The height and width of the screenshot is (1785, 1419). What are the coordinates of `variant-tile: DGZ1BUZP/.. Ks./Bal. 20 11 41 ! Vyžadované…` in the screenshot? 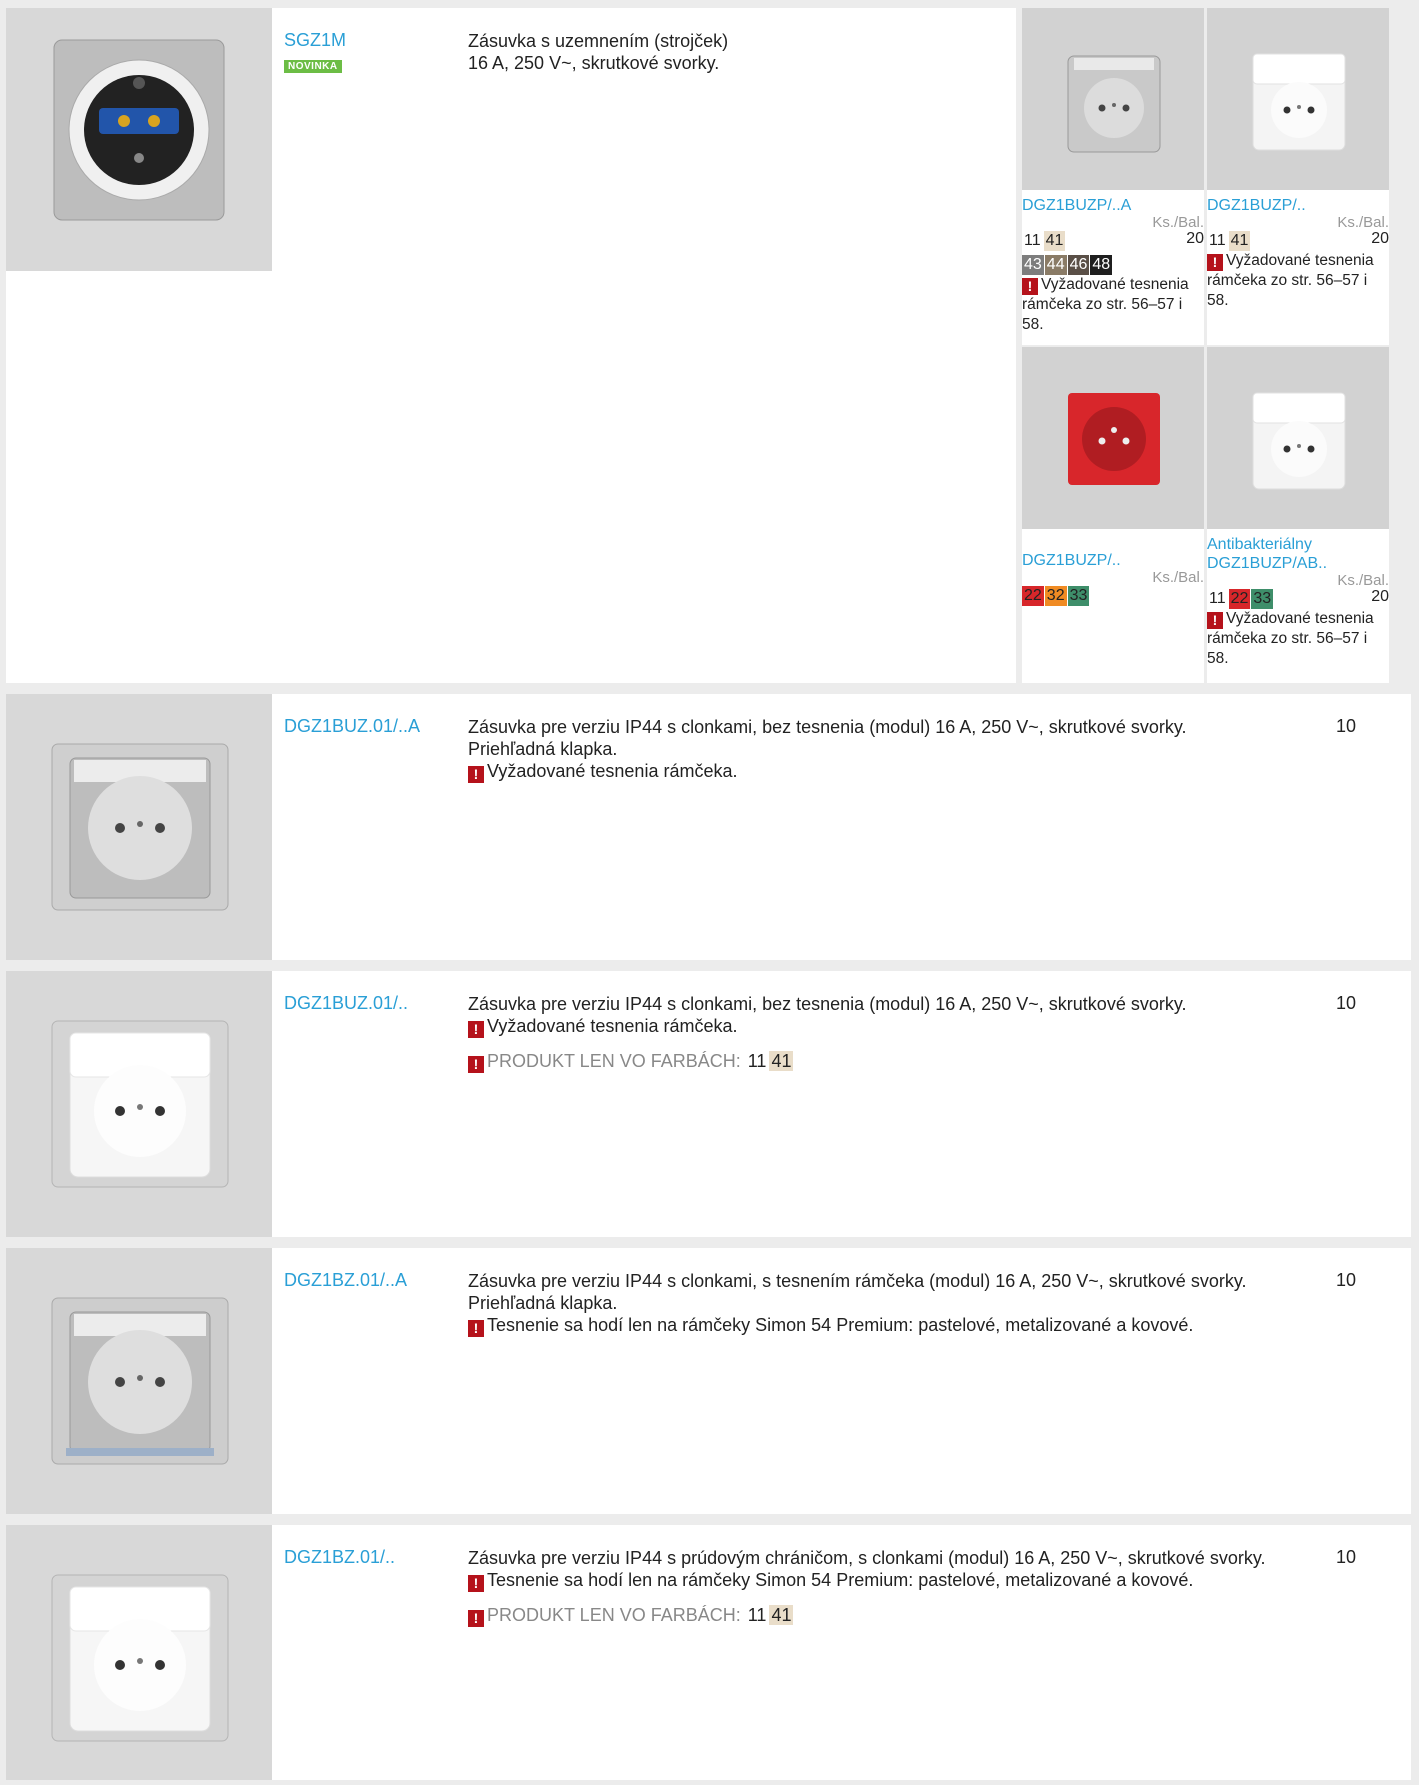 It's located at (1298, 176).